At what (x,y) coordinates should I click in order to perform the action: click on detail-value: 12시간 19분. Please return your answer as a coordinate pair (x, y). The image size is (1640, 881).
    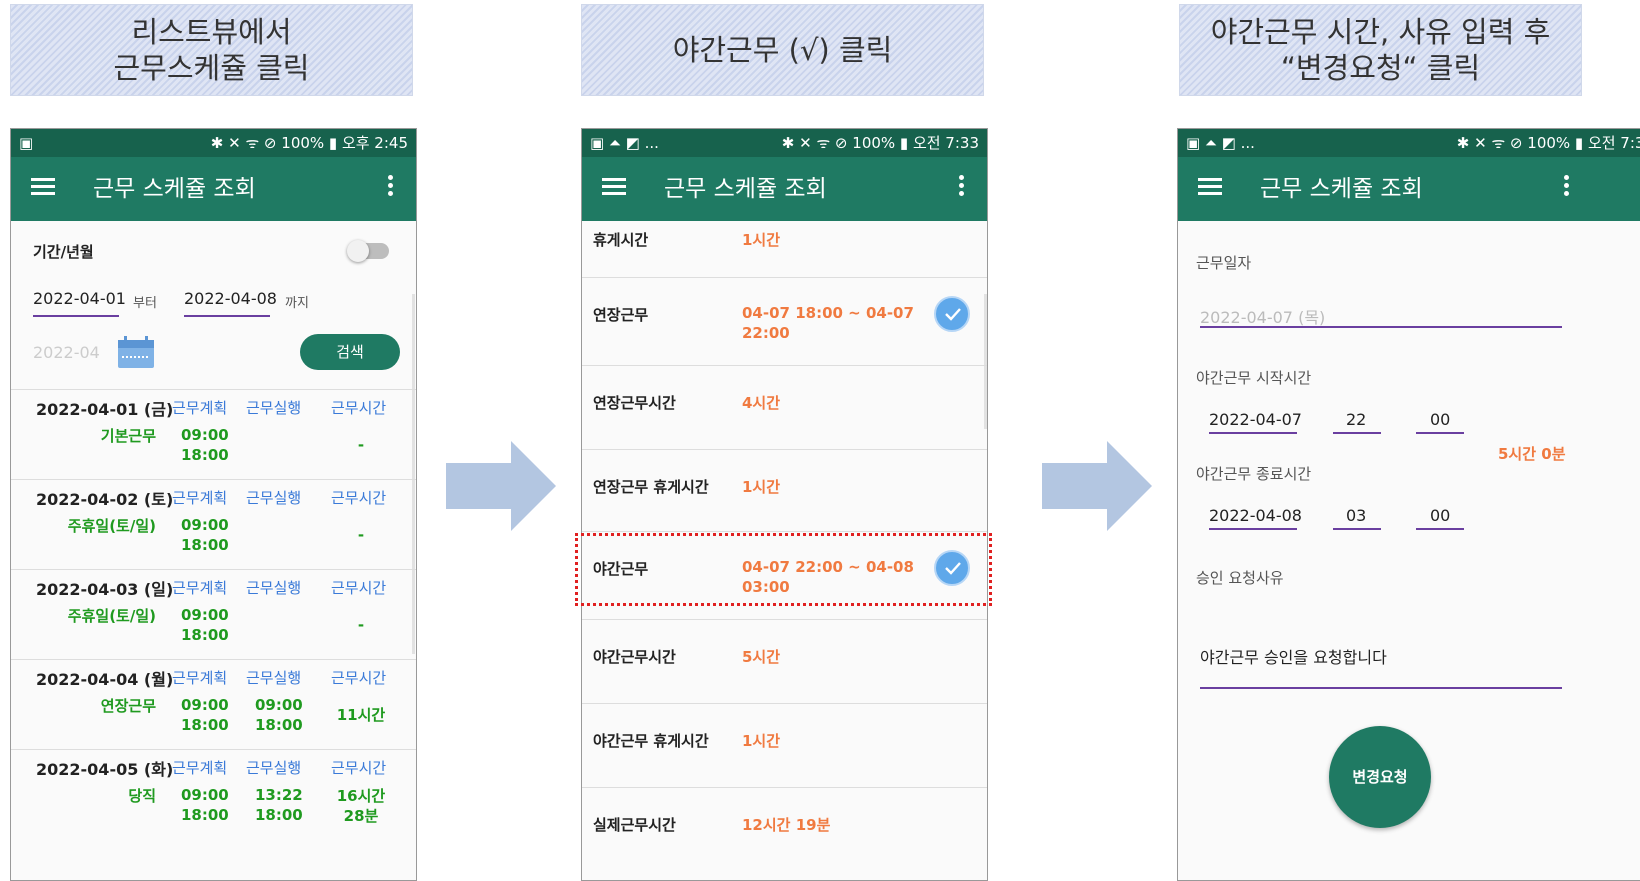
    Looking at the image, I should click on (786, 825).